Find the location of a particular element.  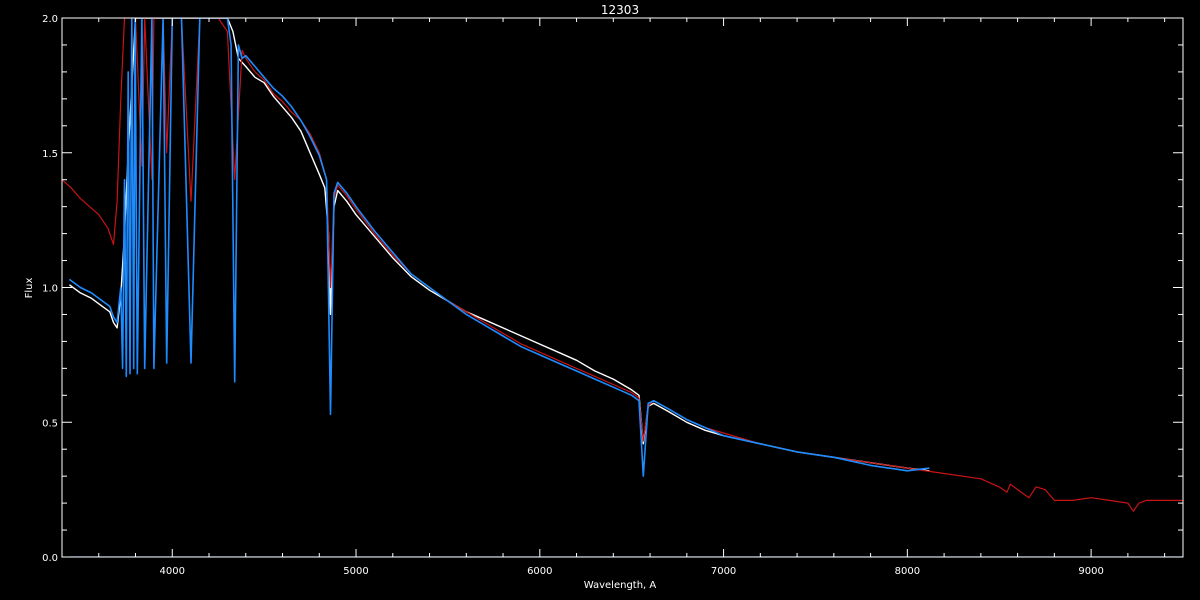

x-tick-label: 9000 is located at coordinates (1090, 571).